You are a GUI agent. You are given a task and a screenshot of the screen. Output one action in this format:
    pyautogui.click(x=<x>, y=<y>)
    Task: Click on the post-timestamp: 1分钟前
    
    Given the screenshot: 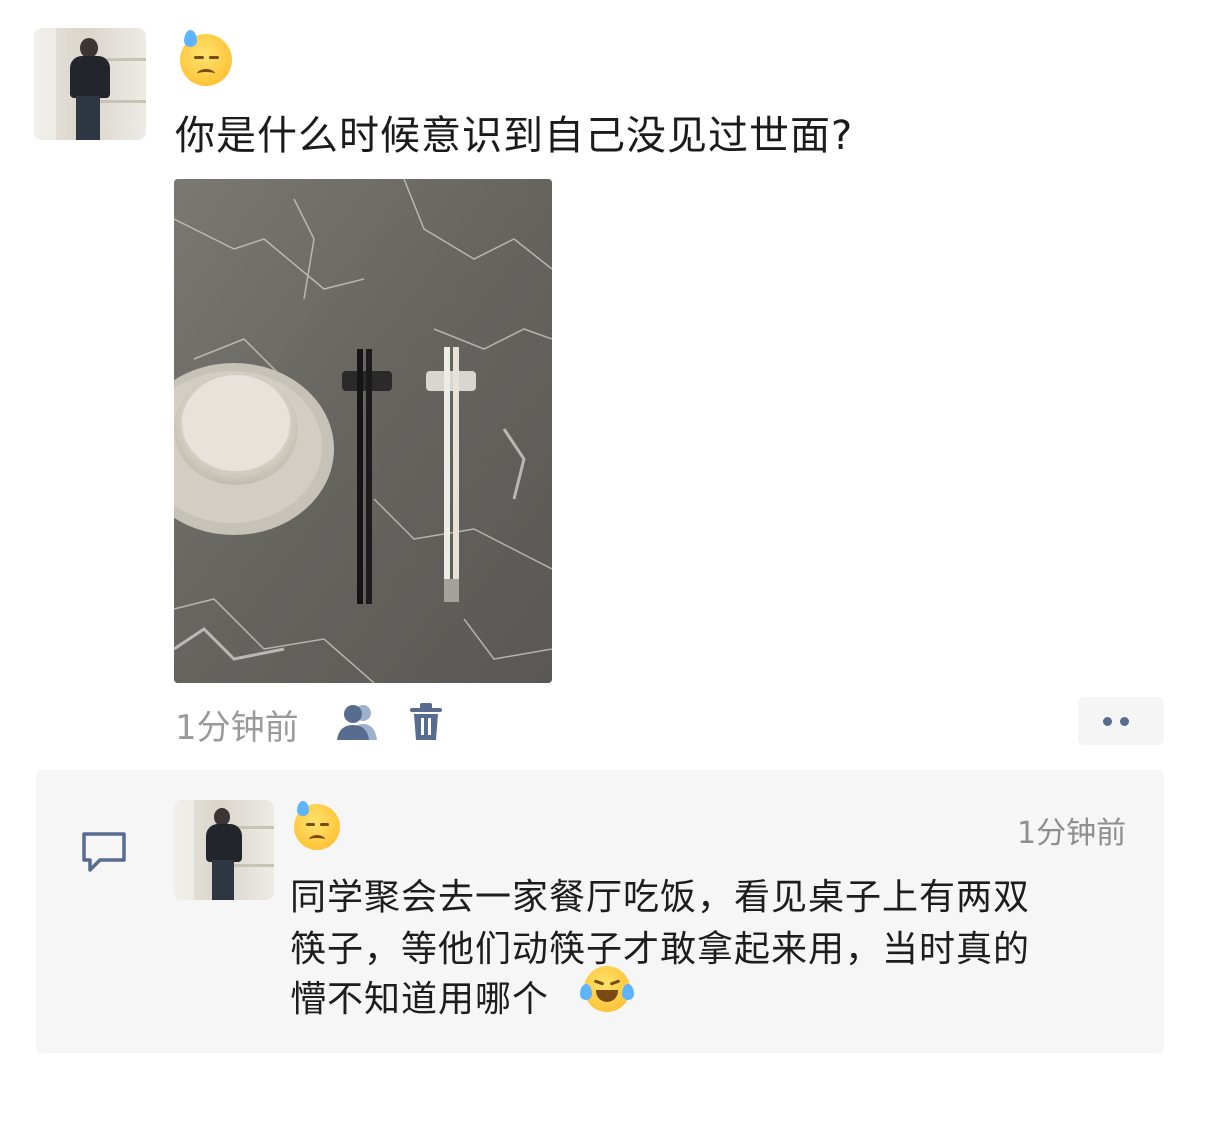 What is the action you would take?
    pyautogui.click(x=237, y=728)
    